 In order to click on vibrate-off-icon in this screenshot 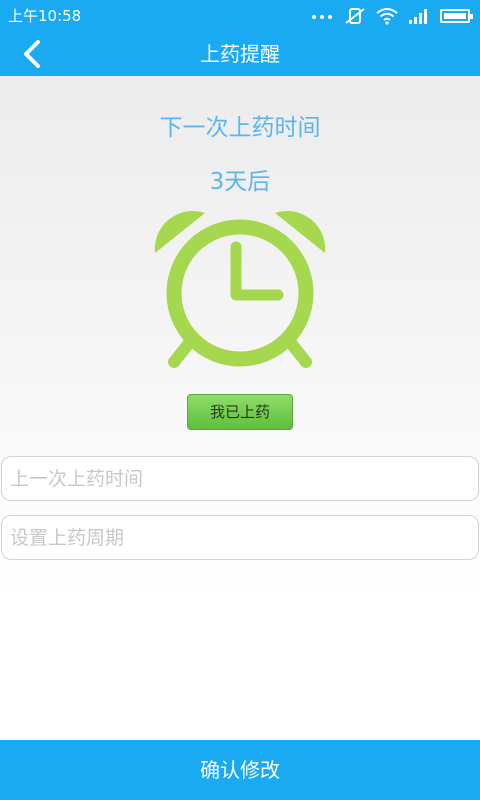, I will do `click(355, 16)`.